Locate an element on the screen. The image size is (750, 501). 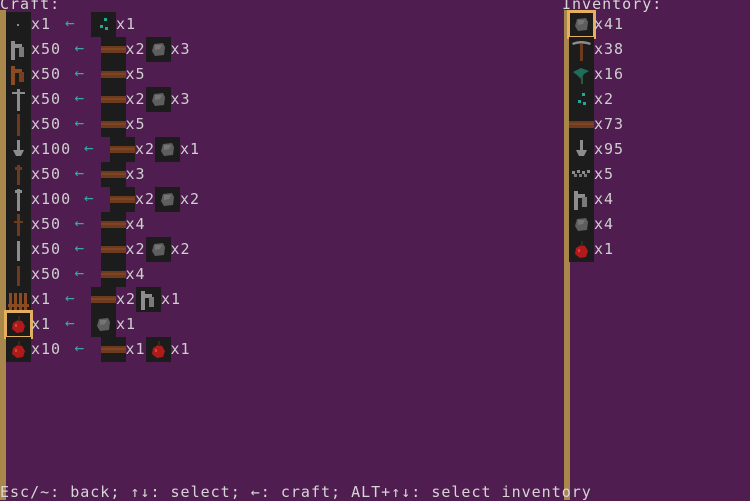
inventory-item-row: x38 is located at coordinates (375, 49).